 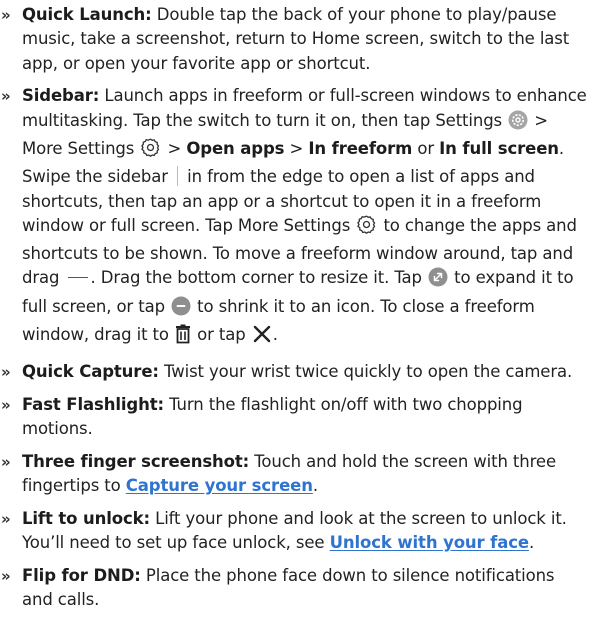 I want to click on item-title: Flip for DND:, so click(x=81, y=575).